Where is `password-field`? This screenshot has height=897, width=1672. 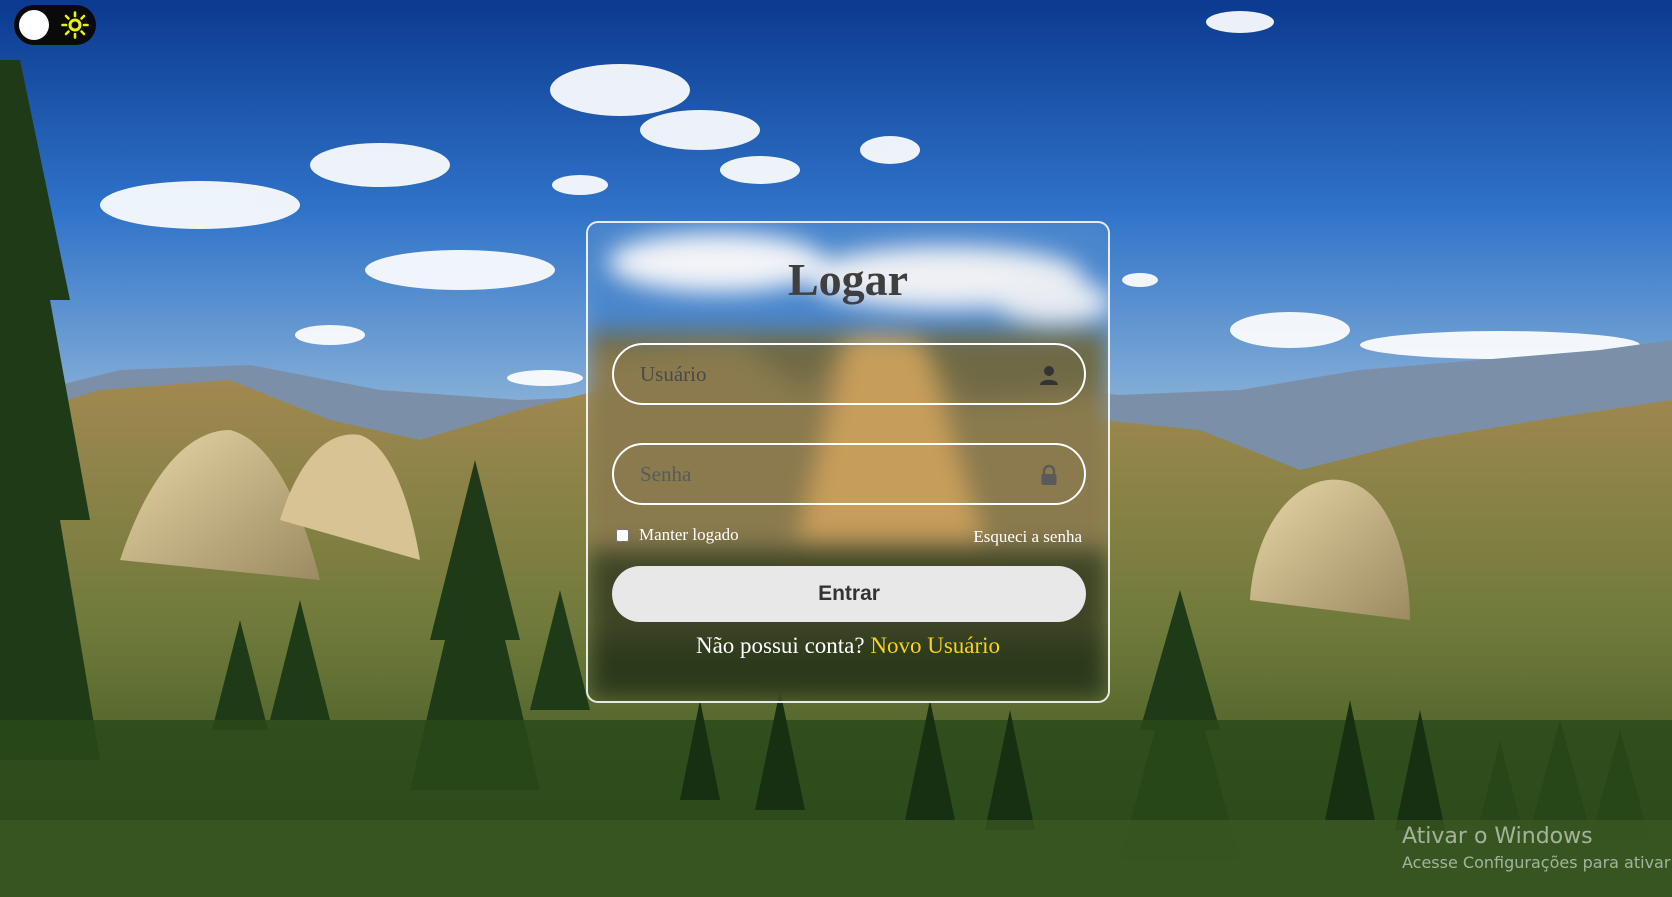 password-field is located at coordinates (849, 474).